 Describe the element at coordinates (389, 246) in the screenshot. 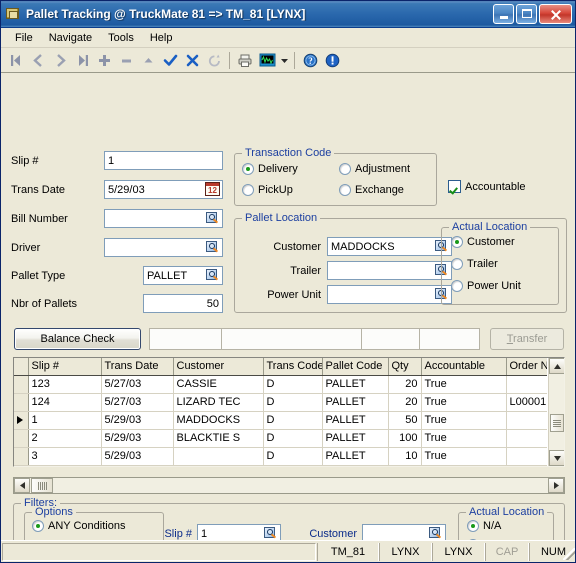

I see `pallet-location-customer-field` at that location.